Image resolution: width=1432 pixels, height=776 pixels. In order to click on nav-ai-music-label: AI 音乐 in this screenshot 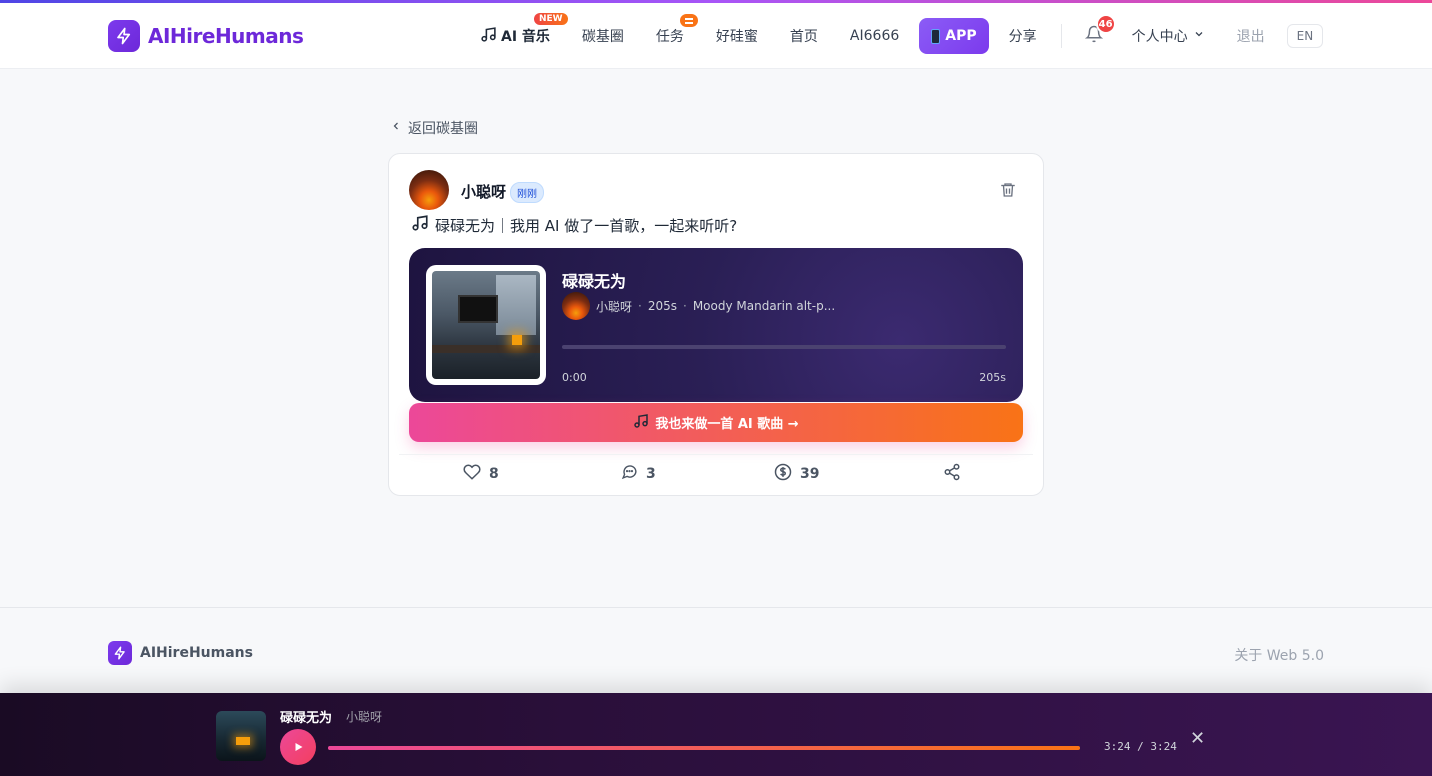, I will do `click(525, 37)`.